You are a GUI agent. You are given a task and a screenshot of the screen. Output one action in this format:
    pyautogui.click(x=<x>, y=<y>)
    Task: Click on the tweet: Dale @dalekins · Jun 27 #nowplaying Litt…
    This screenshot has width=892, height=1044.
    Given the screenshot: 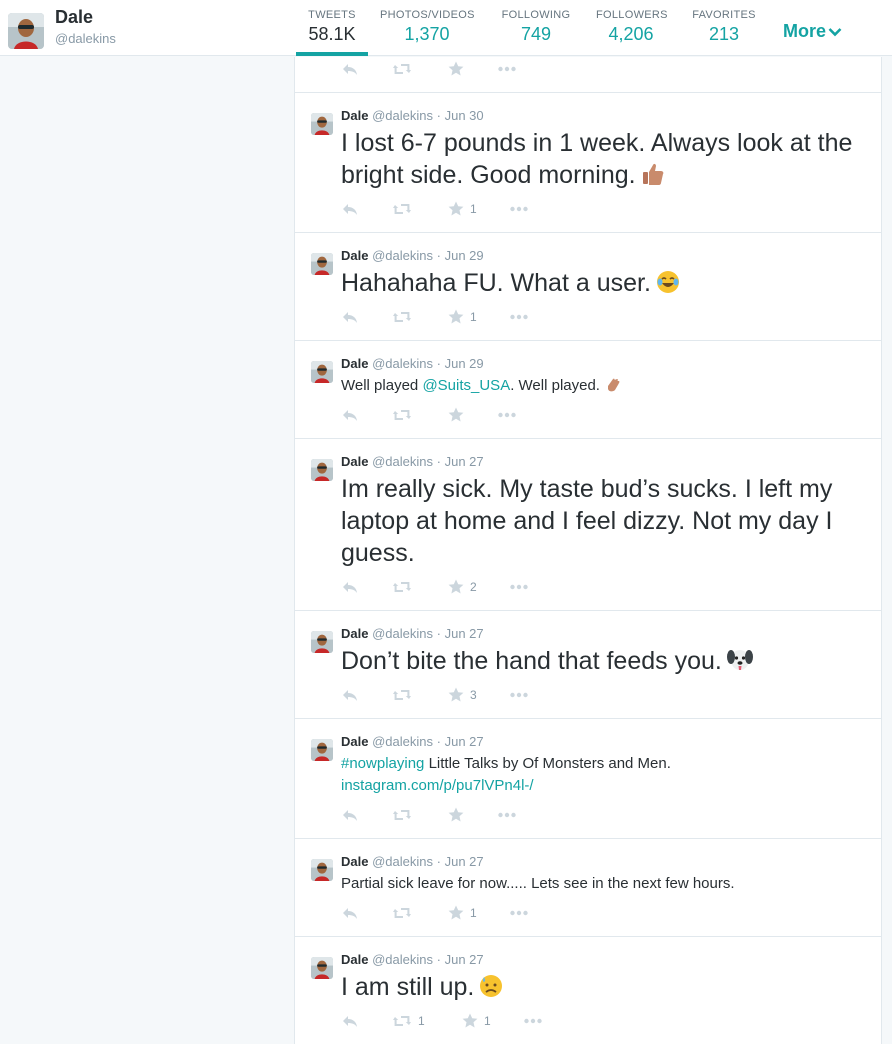 What is the action you would take?
    pyautogui.click(x=588, y=779)
    